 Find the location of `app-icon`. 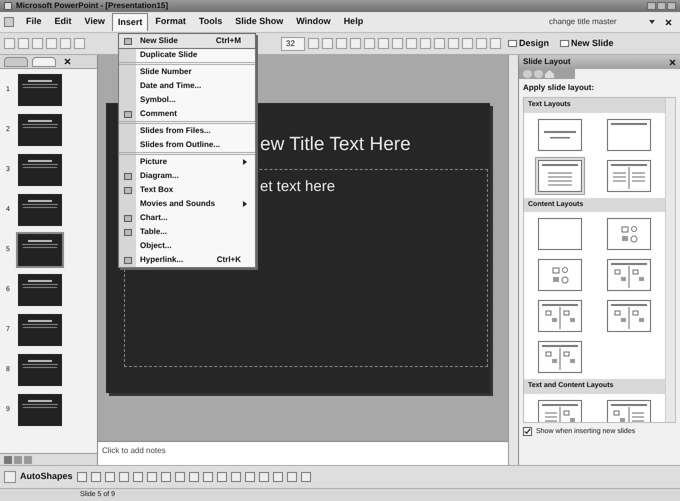

app-icon is located at coordinates (8, 6).